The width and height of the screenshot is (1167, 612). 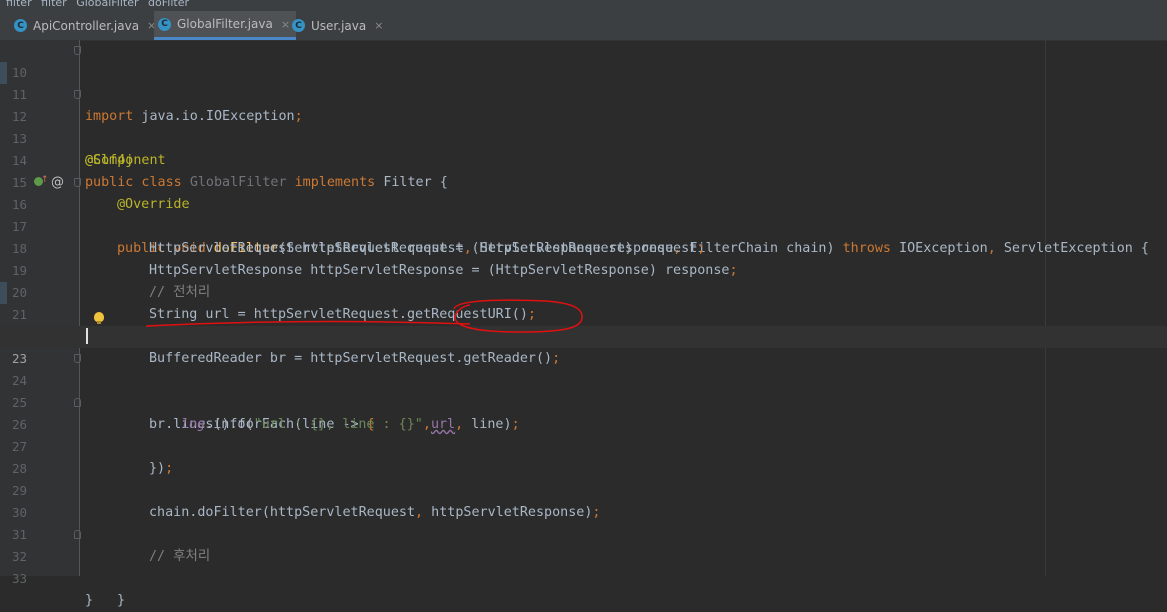 I want to click on code-line: 33 }, so click(x=583, y=577).